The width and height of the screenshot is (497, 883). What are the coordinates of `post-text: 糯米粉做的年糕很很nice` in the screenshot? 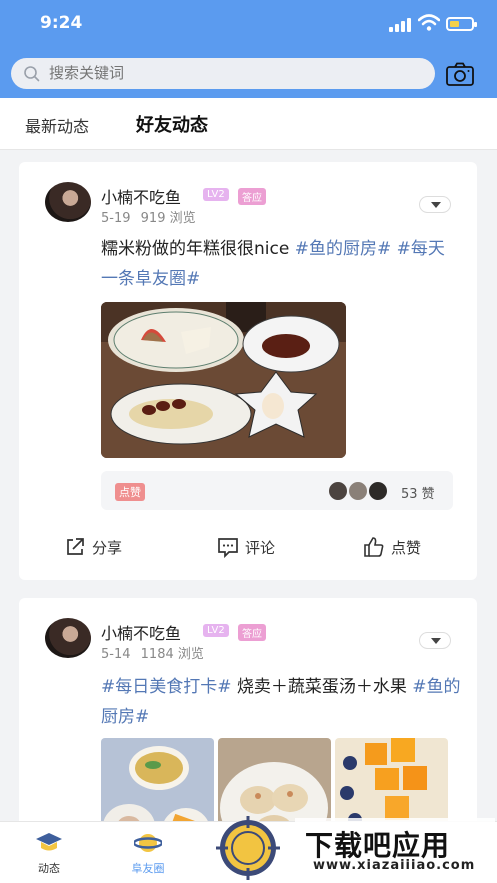 It's located at (198, 249).